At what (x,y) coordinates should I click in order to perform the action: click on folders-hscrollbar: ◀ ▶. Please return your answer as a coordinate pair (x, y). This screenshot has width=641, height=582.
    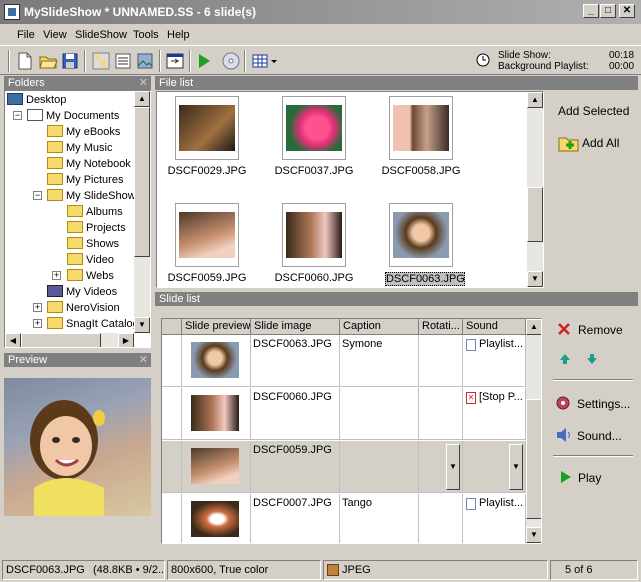
    Looking at the image, I should click on (69, 340).